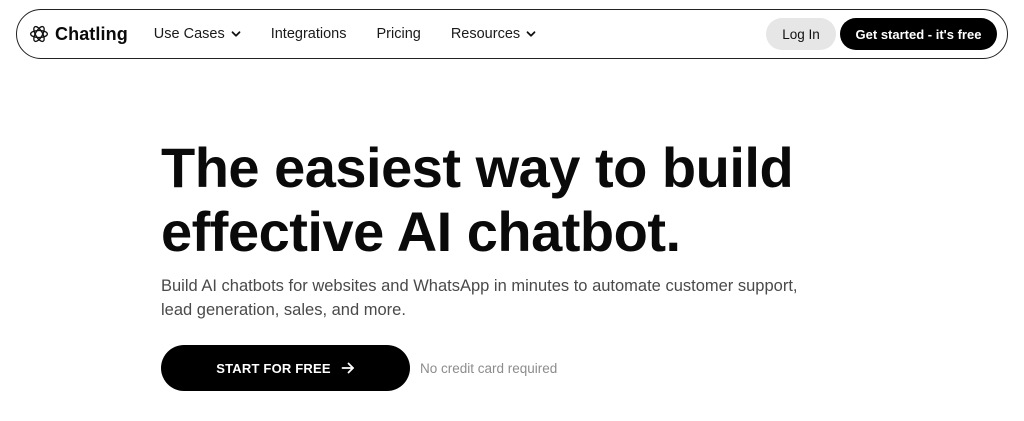  What do you see at coordinates (918, 34) in the screenshot?
I see `get-started-button: Get started - it's free` at bounding box center [918, 34].